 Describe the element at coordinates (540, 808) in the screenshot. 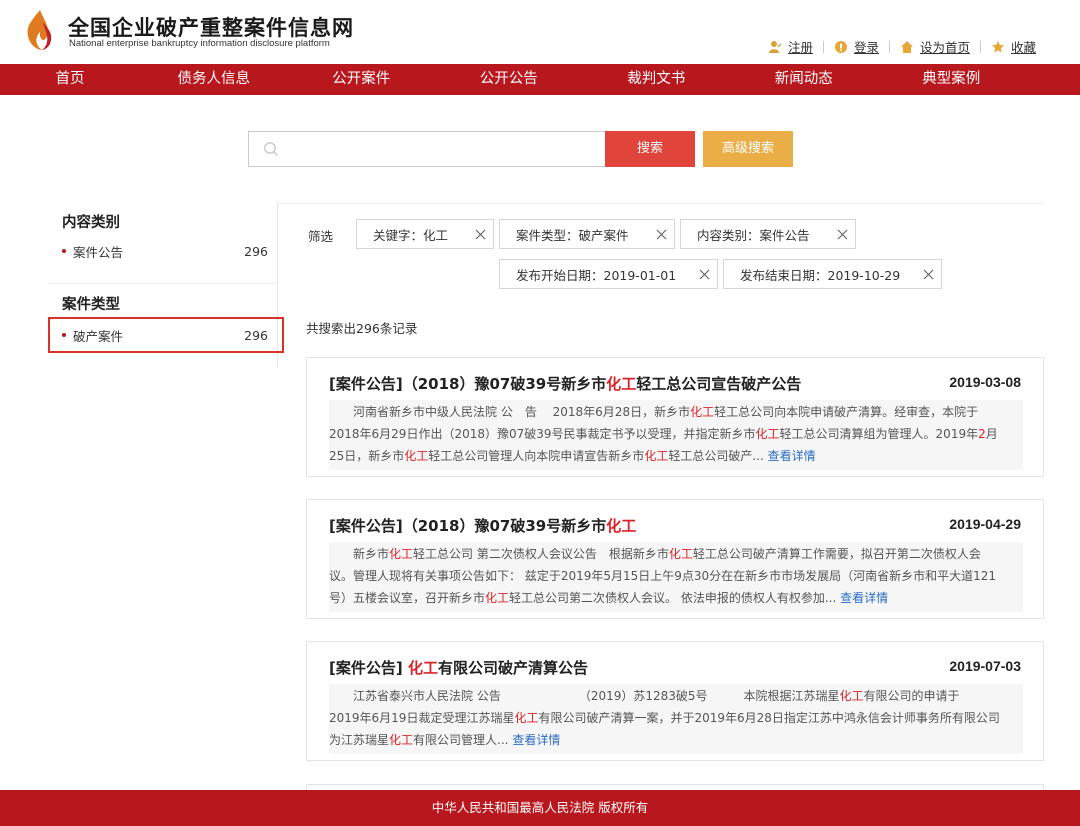

I see `footer: 中华人民共和国最高人民法院 版权所有` at that location.